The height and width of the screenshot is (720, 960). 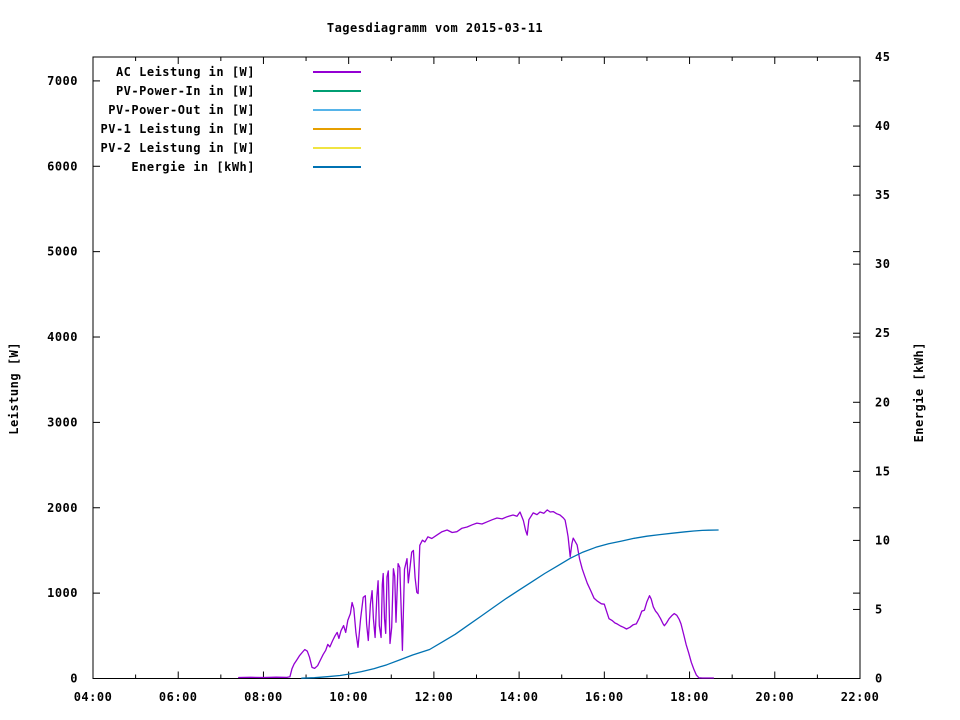 I want to click on x-tick-label: 18:00, so click(x=689, y=697).